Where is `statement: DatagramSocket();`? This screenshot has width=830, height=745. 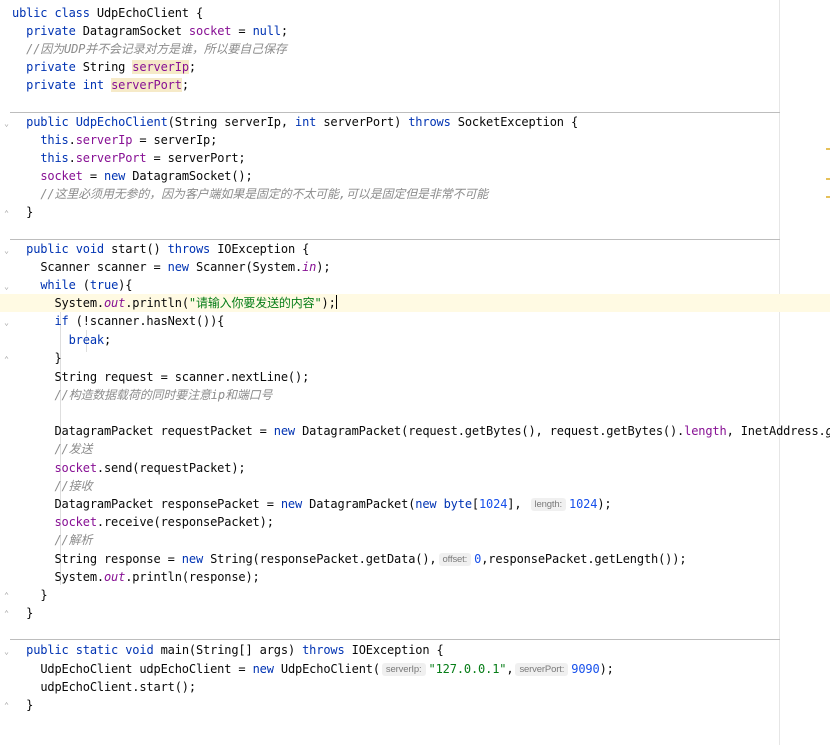
statement: DatagramSocket(); is located at coordinates (189, 176).